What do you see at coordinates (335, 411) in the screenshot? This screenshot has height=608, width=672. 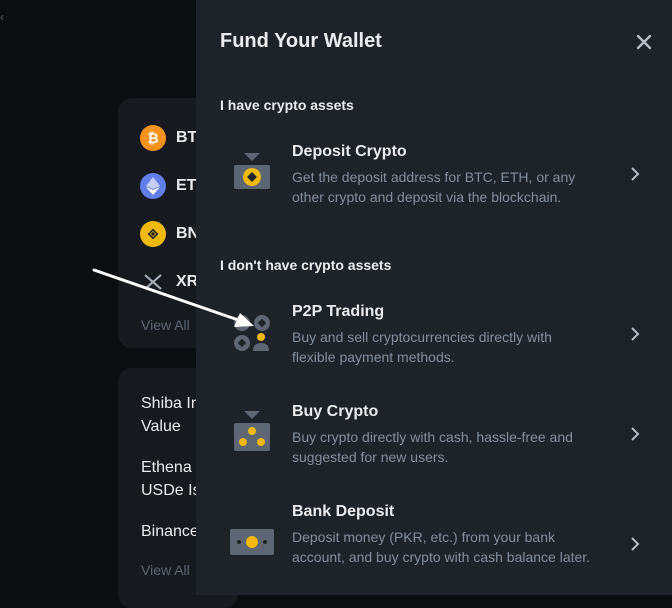 I see `option-title: Buy Crypto` at bounding box center [335, 411].